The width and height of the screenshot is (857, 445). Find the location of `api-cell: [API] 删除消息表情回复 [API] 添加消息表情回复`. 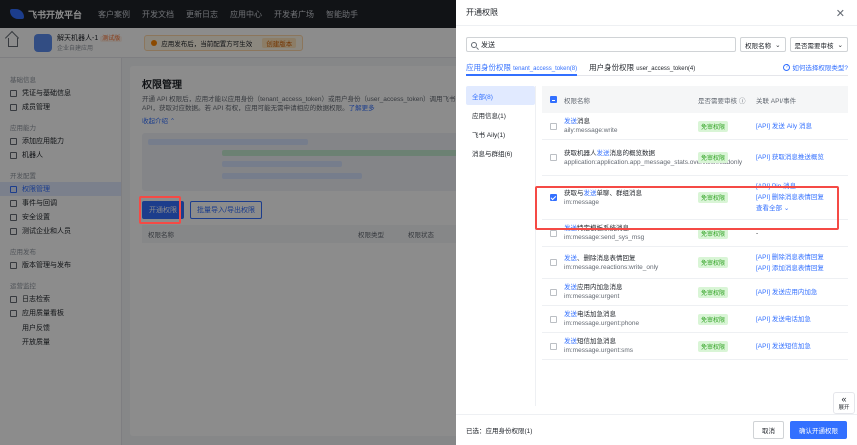

api-cell: [API] 删除消息表情回复 [API] 添加消息表情回复 is located at coordinates (802, 263).